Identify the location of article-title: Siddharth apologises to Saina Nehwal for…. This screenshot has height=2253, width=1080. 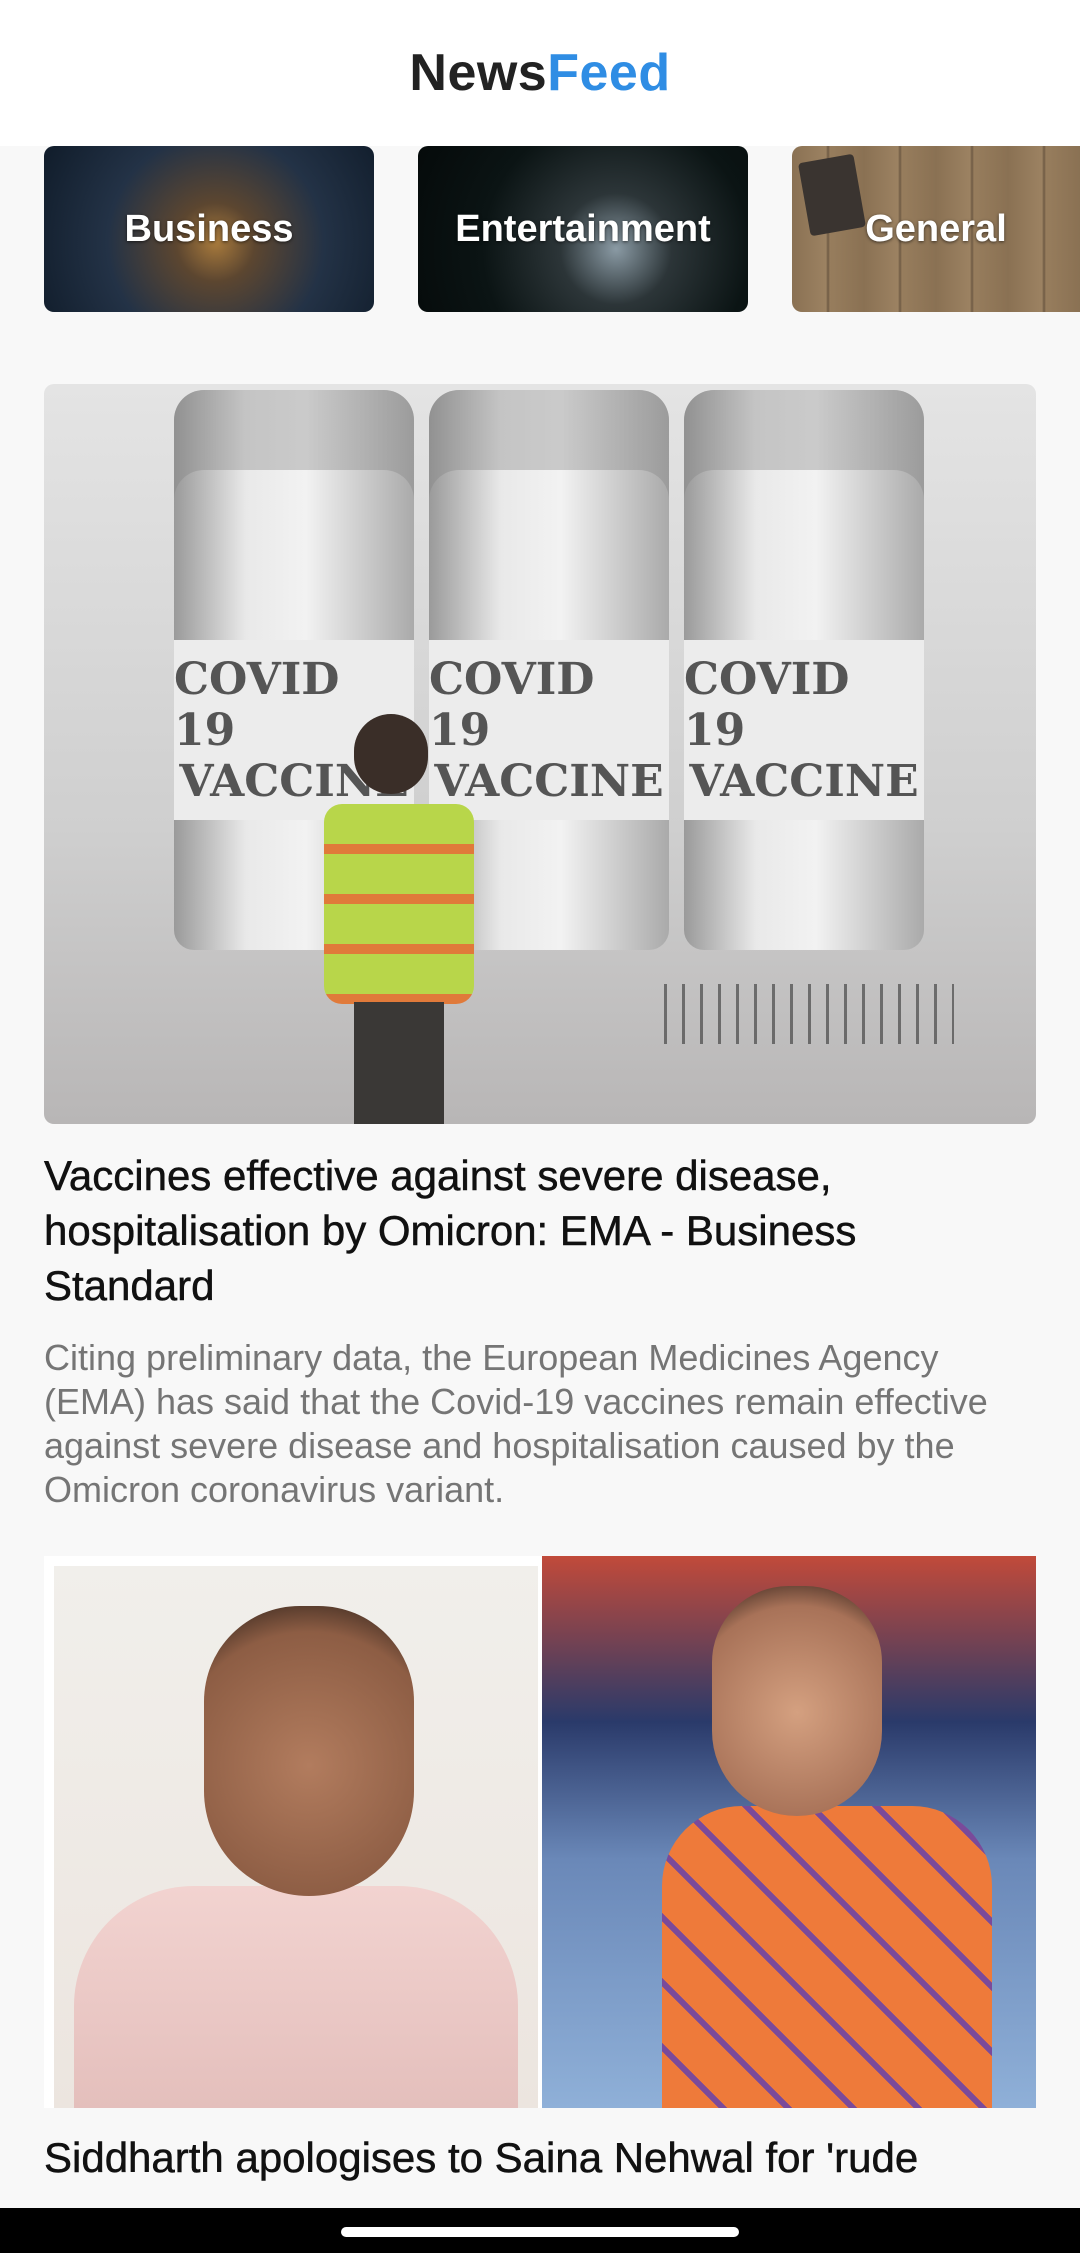
(554, 2157).